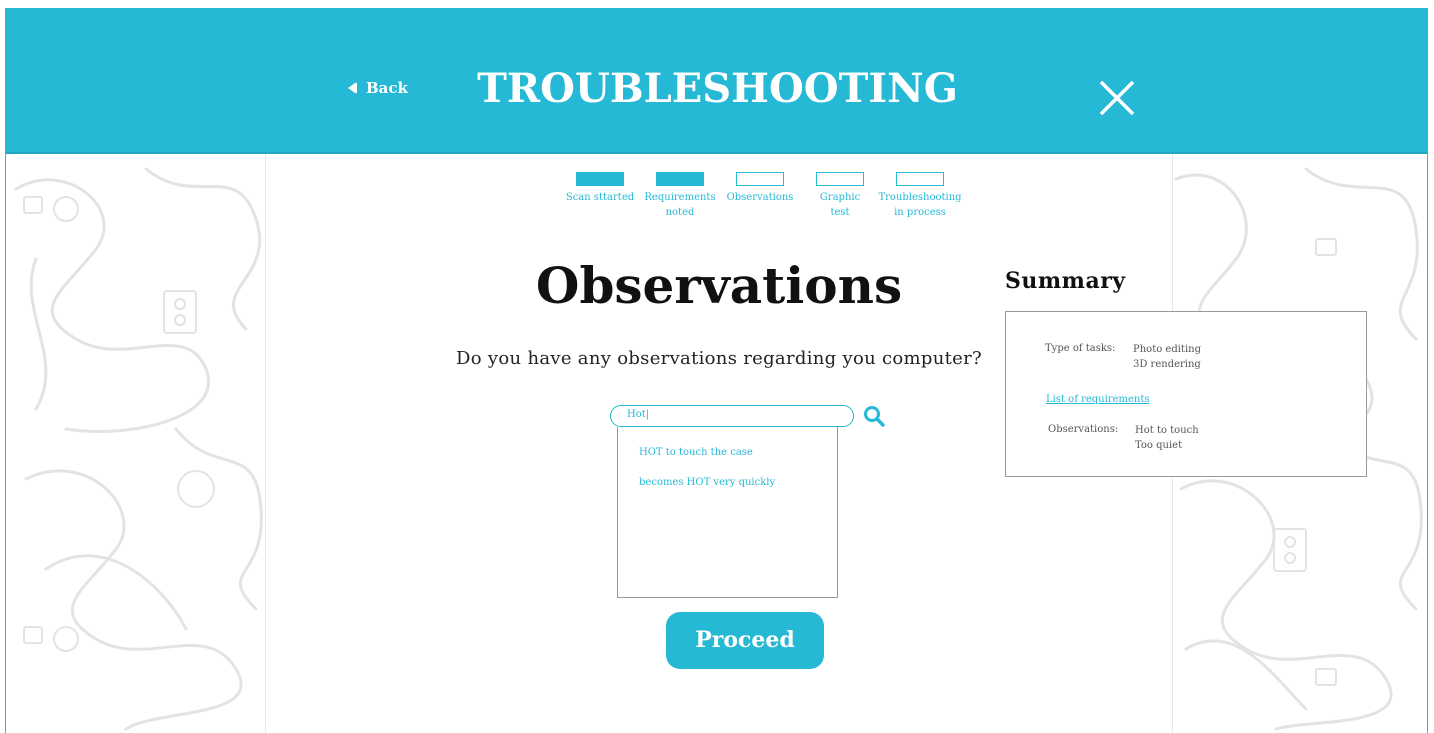 The image size is (1434, 733). What do you see at coordinates (1065, 281) in the screenshot?
I see `summary-title: Summary` at bounding box center [1065, 281].